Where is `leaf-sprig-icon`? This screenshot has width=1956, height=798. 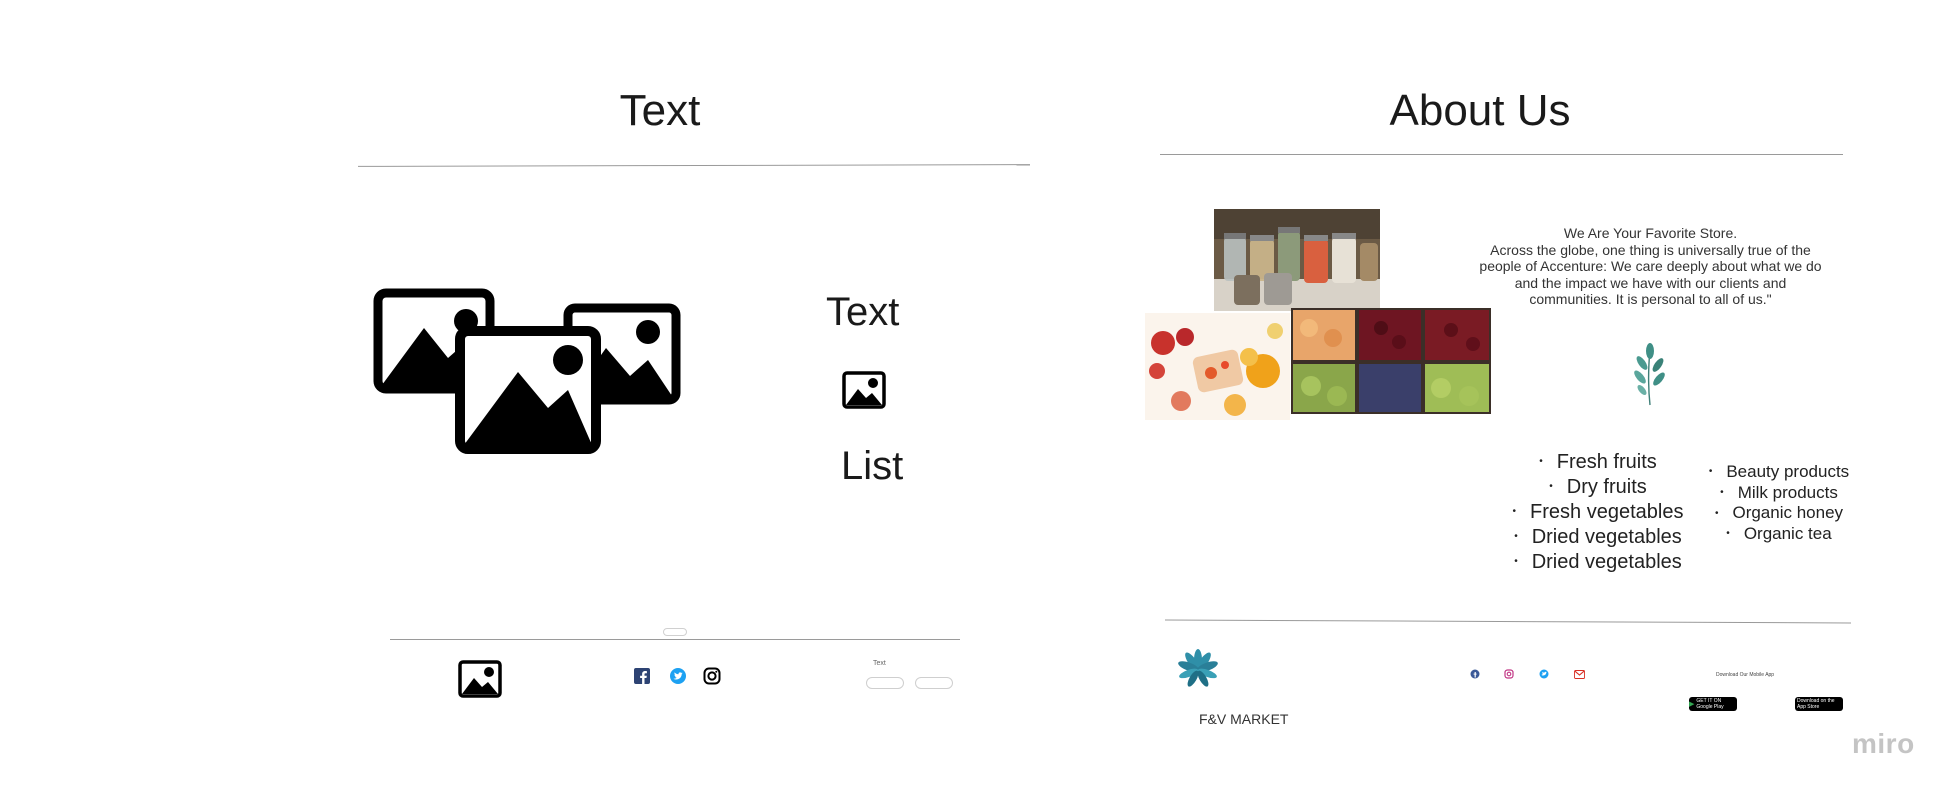
leaf-sprig-icon is located at coordinates (1649, 374).